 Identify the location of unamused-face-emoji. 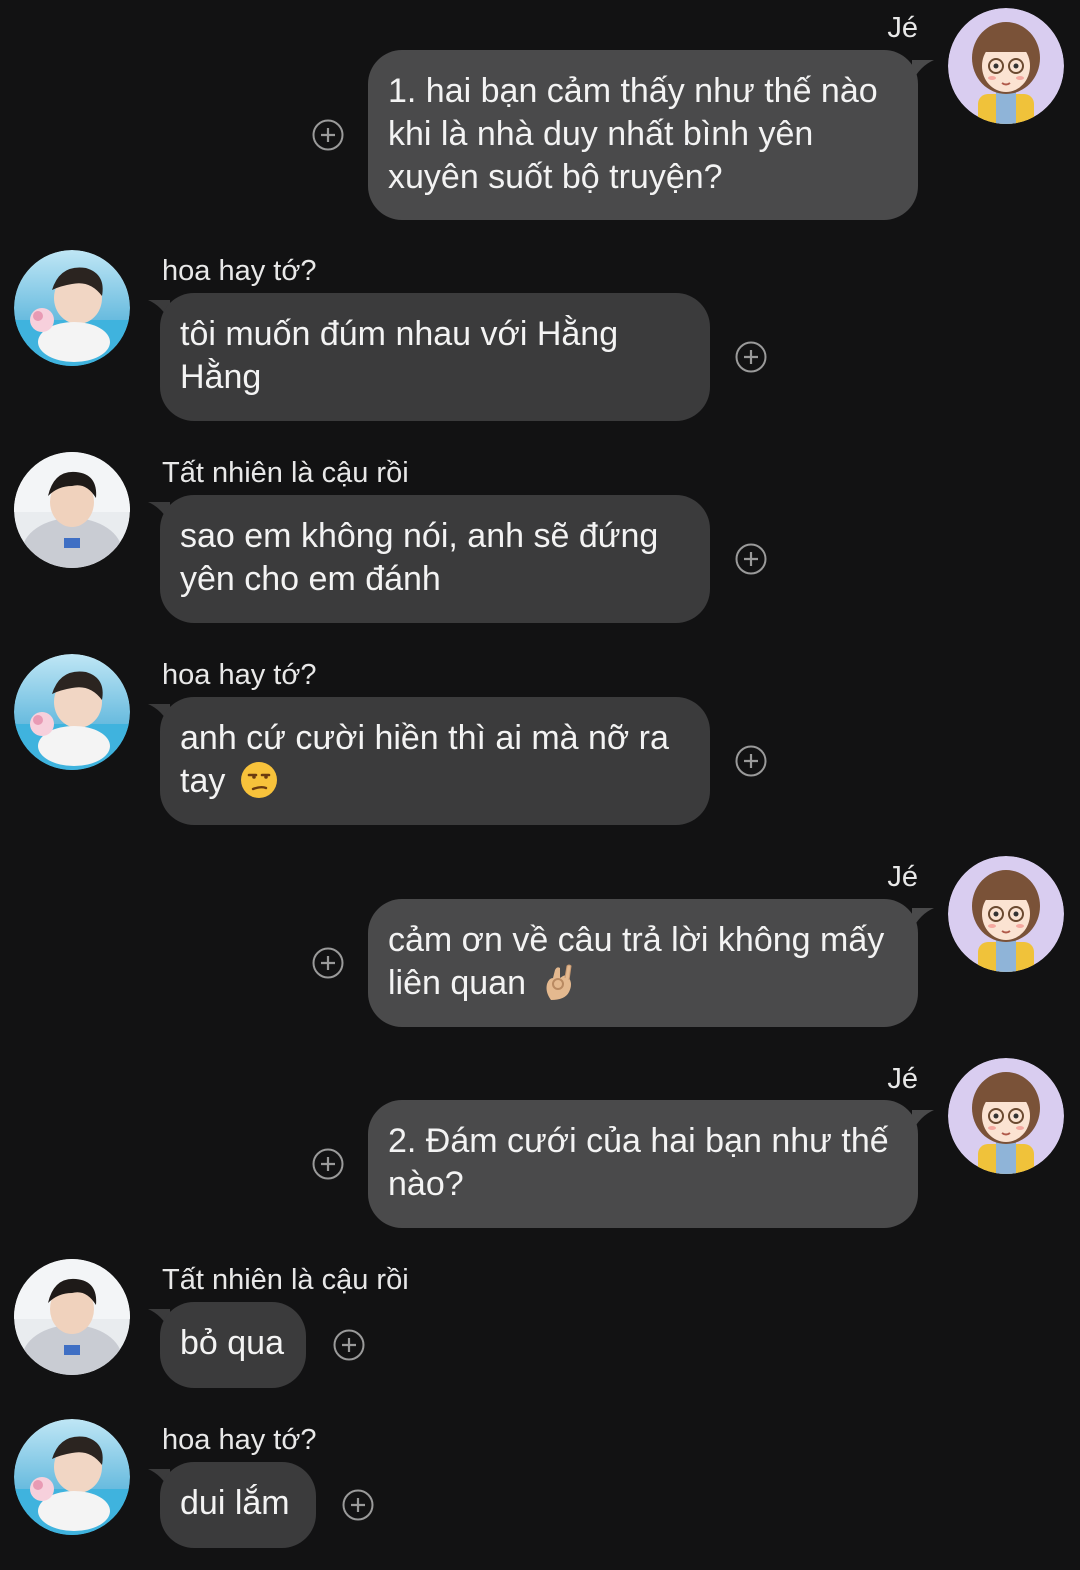
(259, 780).